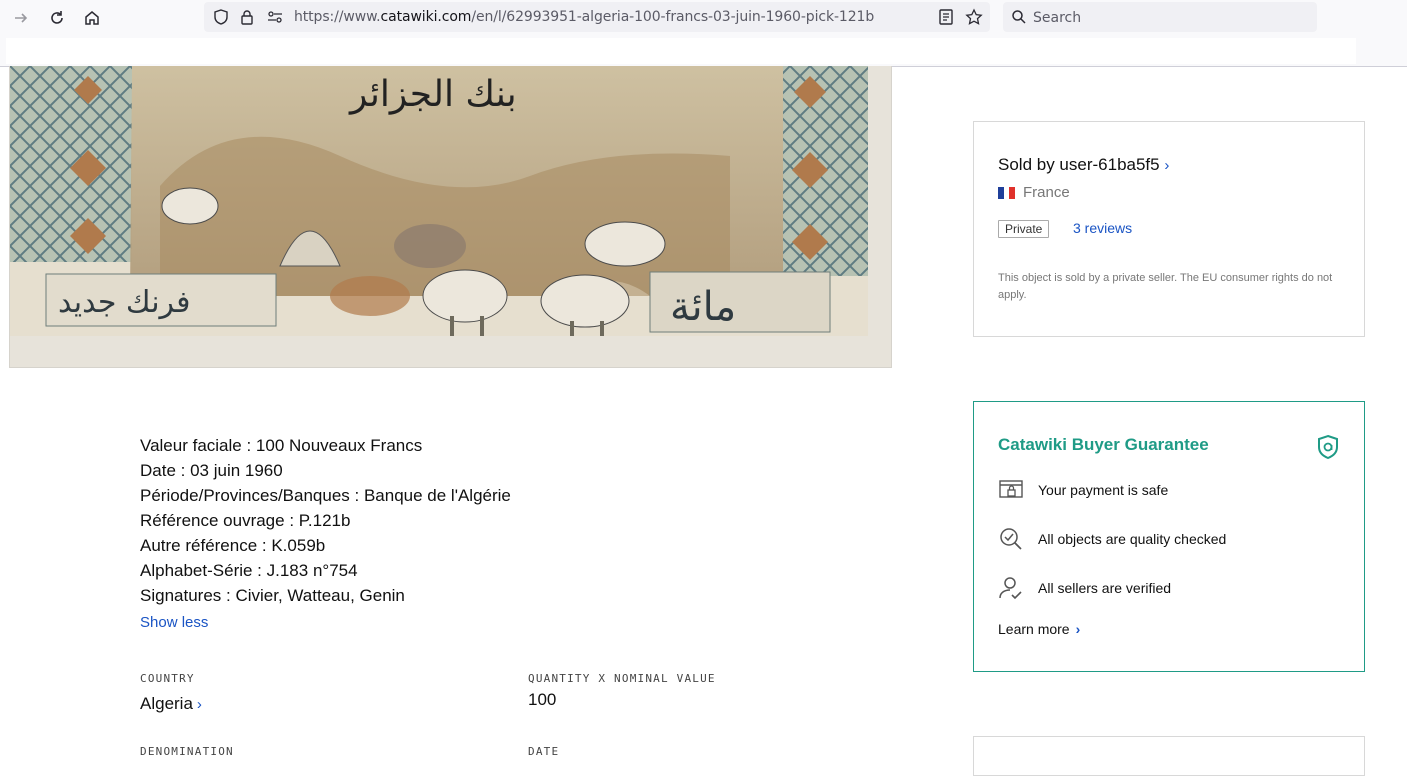  What do you see at coordinates (1169, 756) in the screenshot?
I see `next-info-card` at bounding box center [1169, 756].